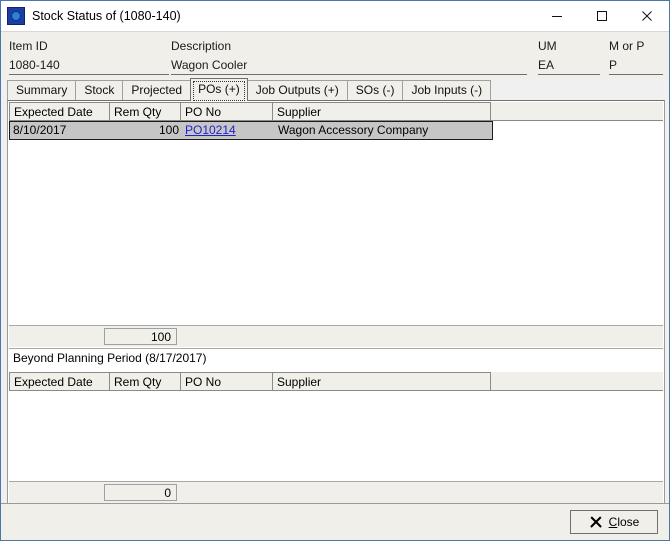  Describe the element at coordinates (349, 66) in the screenshot. I see `description-value: Wagon Cooler` at that location.